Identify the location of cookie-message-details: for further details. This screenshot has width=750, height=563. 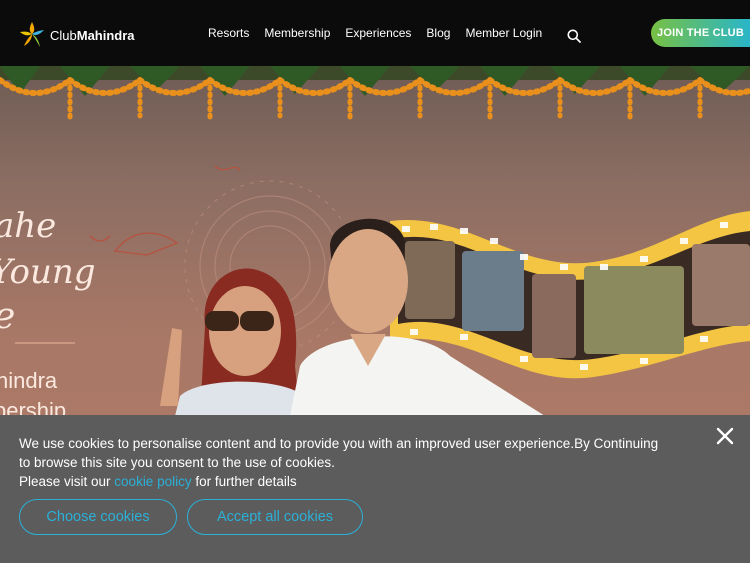
(244, 481).